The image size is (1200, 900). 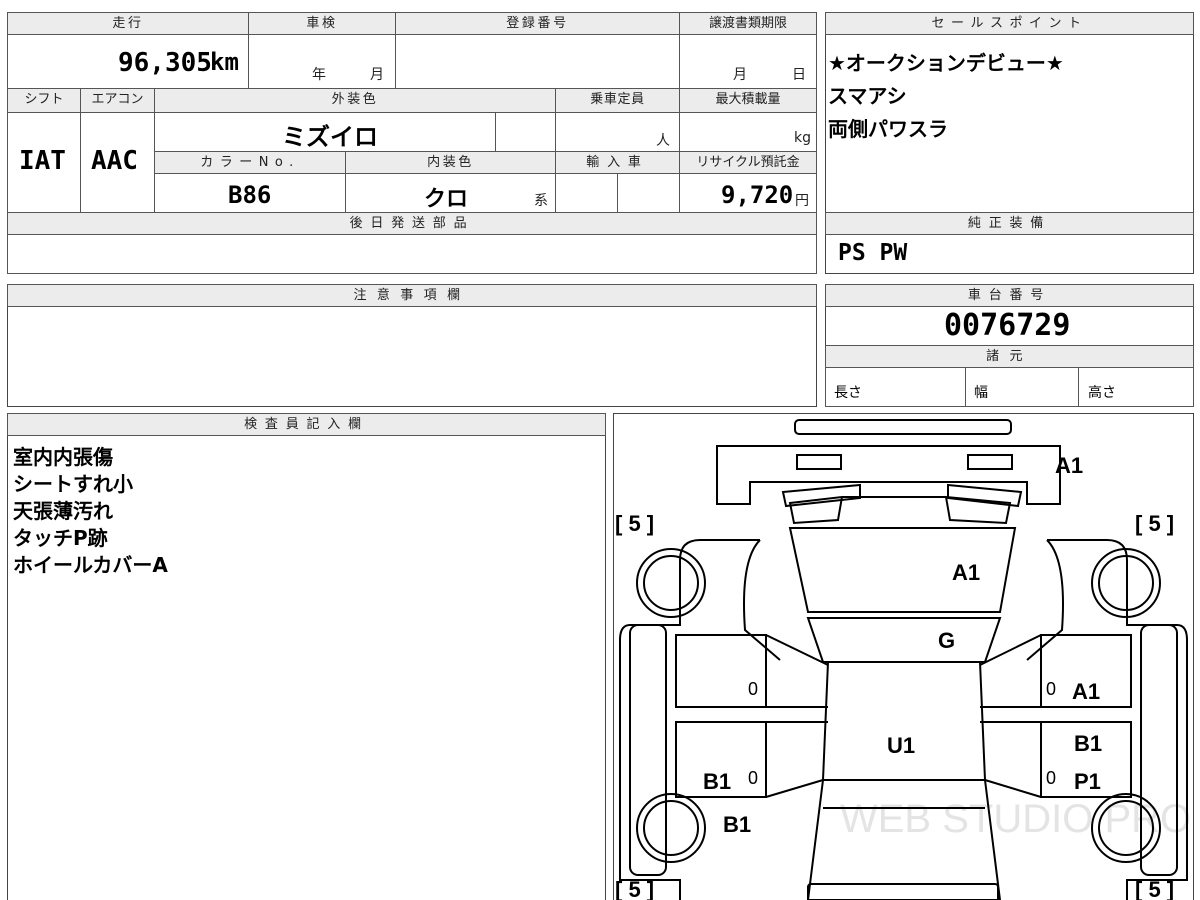 I want to click on mark-right-rear-door-2: P1, so click(x=1087, y=781).